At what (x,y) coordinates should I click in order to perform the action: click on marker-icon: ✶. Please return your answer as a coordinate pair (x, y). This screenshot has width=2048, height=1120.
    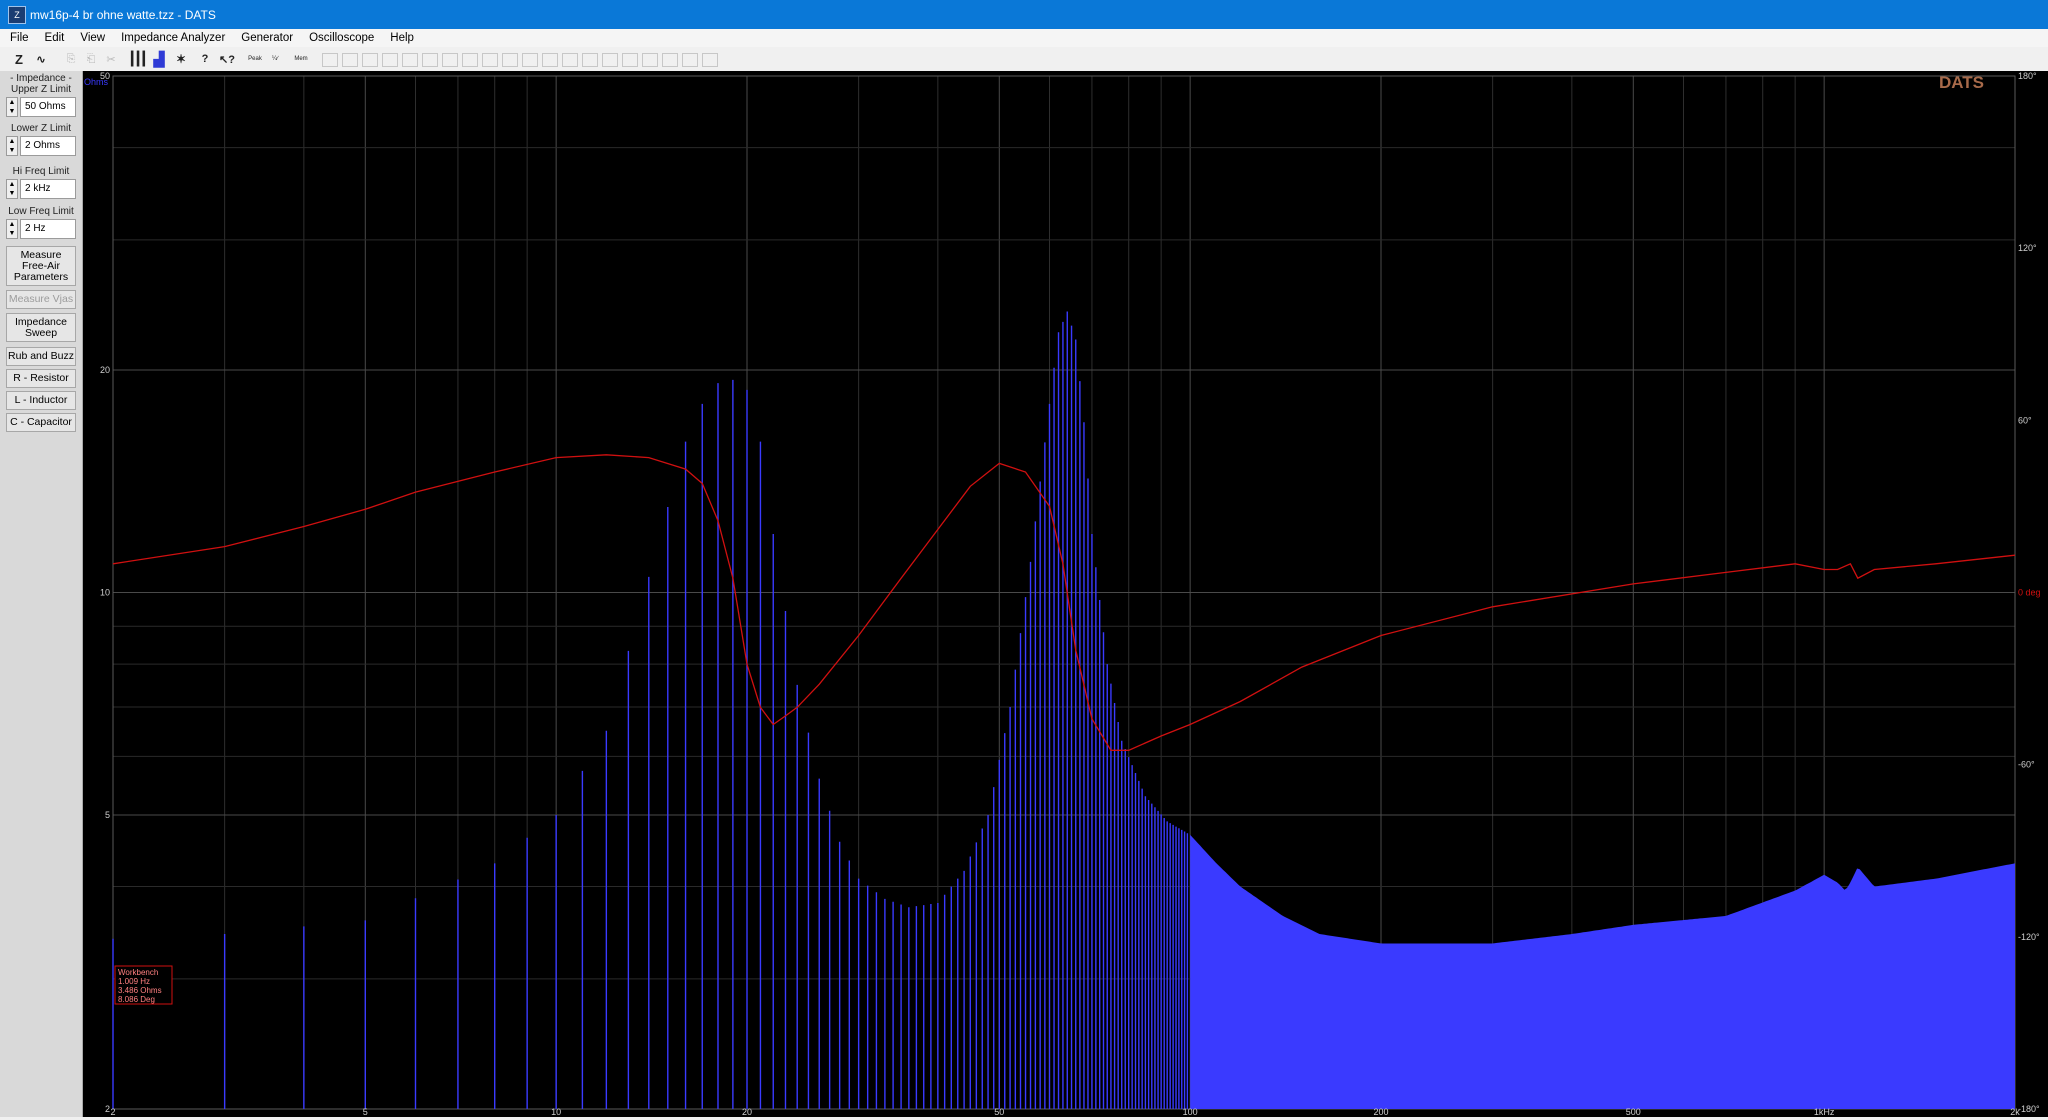
    Looking at the image, I should click on (181, 59).